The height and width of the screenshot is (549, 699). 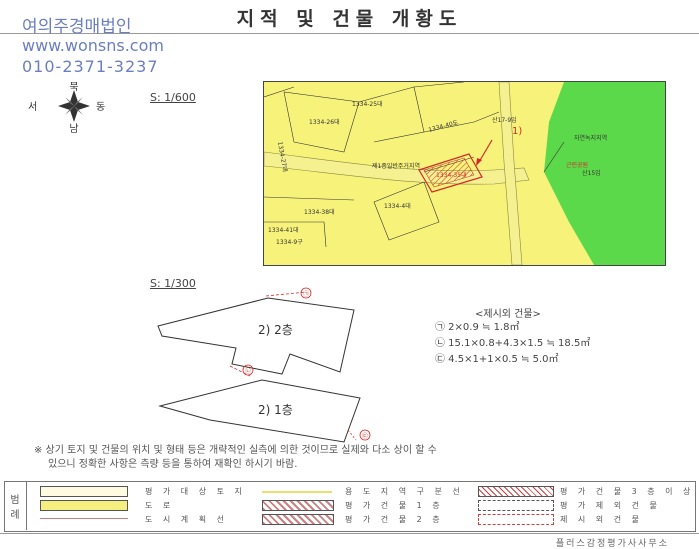 What do you see at coordinates (15, 505) in the screenshot?
I see `legend-label: 범례` at bounding box center [15, 505].